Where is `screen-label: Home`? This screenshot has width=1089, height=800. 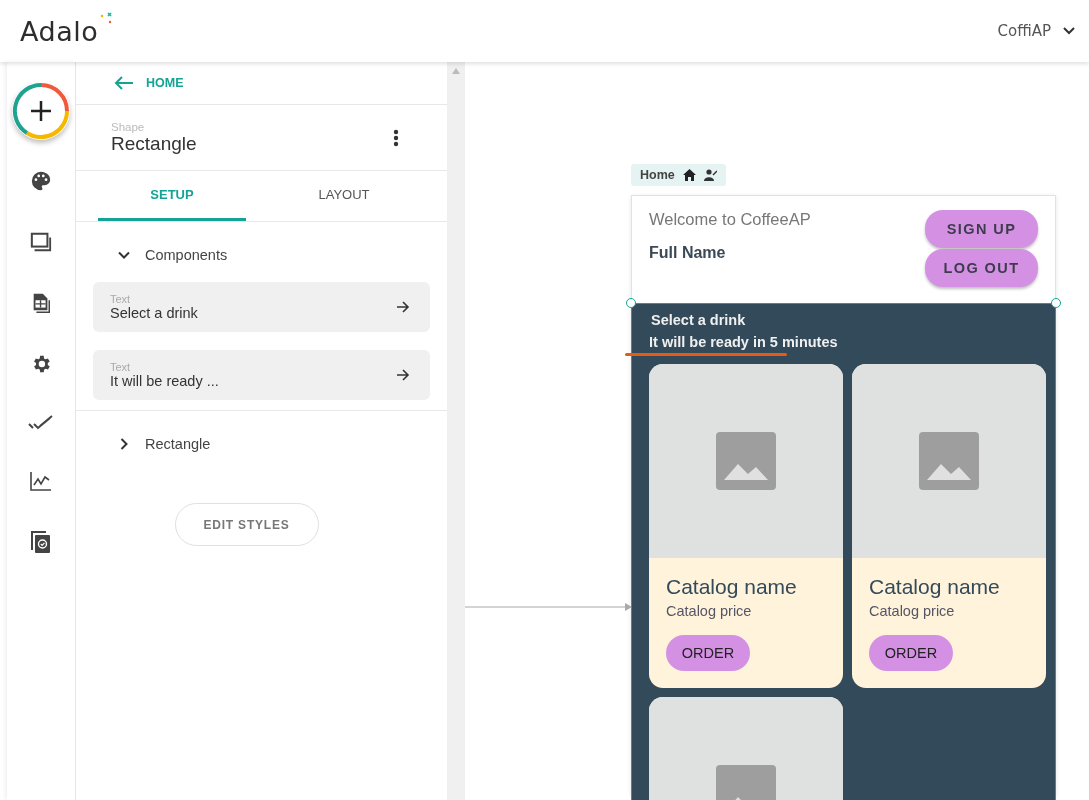 screen-label: Home is located at coordinates (678, 175).